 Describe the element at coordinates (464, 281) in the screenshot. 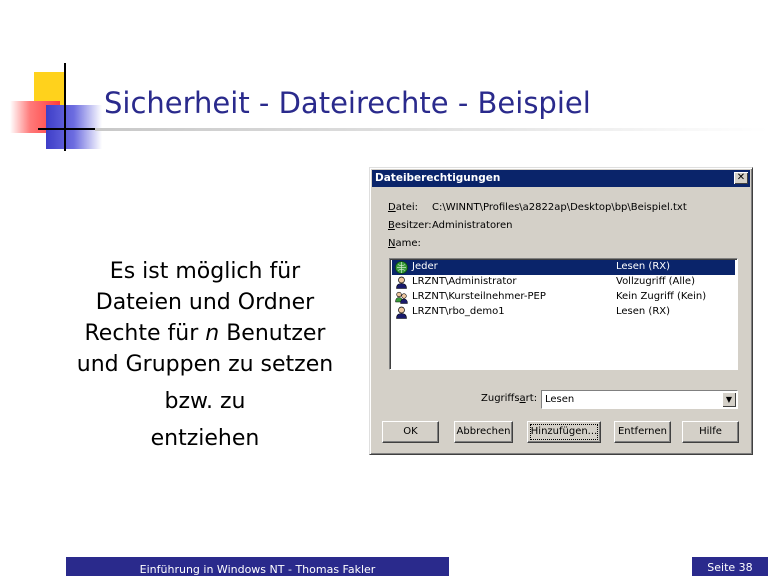

I see `entry-name: LRZNT\Administrator` at that location.